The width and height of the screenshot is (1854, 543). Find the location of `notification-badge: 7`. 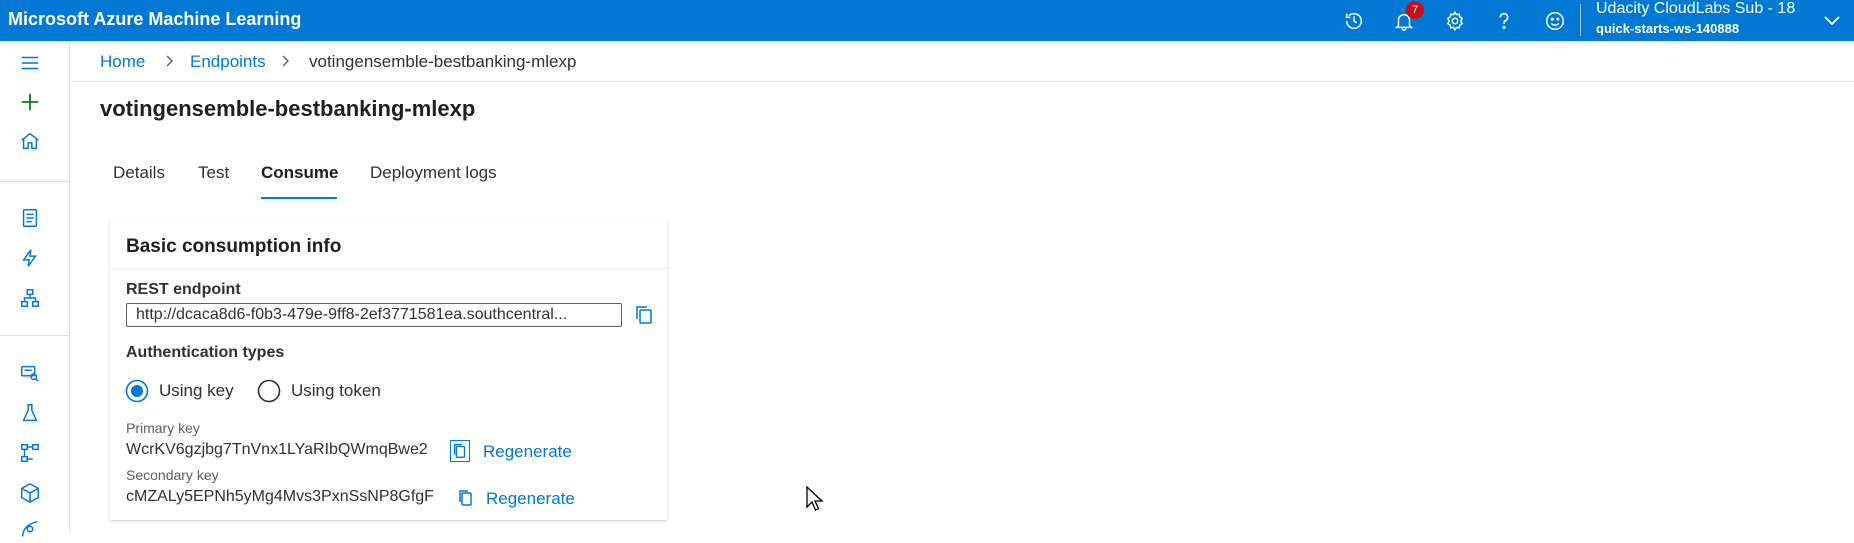

notification-badge: 7 is located at coordinates (1415, 10).